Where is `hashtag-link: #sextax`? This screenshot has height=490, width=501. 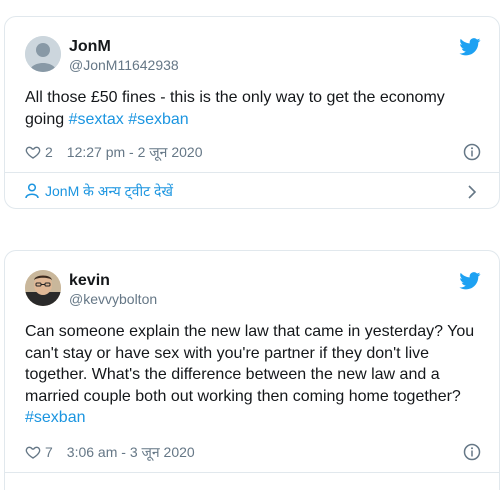
hashtag-link: #sextax is located at coordinates (96, 119).